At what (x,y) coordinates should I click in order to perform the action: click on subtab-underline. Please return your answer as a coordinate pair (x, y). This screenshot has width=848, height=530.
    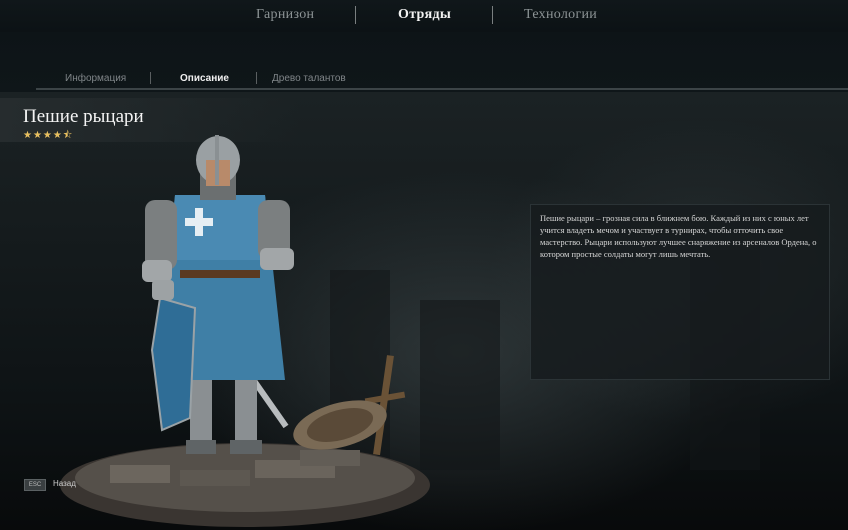
    Looking at the image, I should click on (442, 89).